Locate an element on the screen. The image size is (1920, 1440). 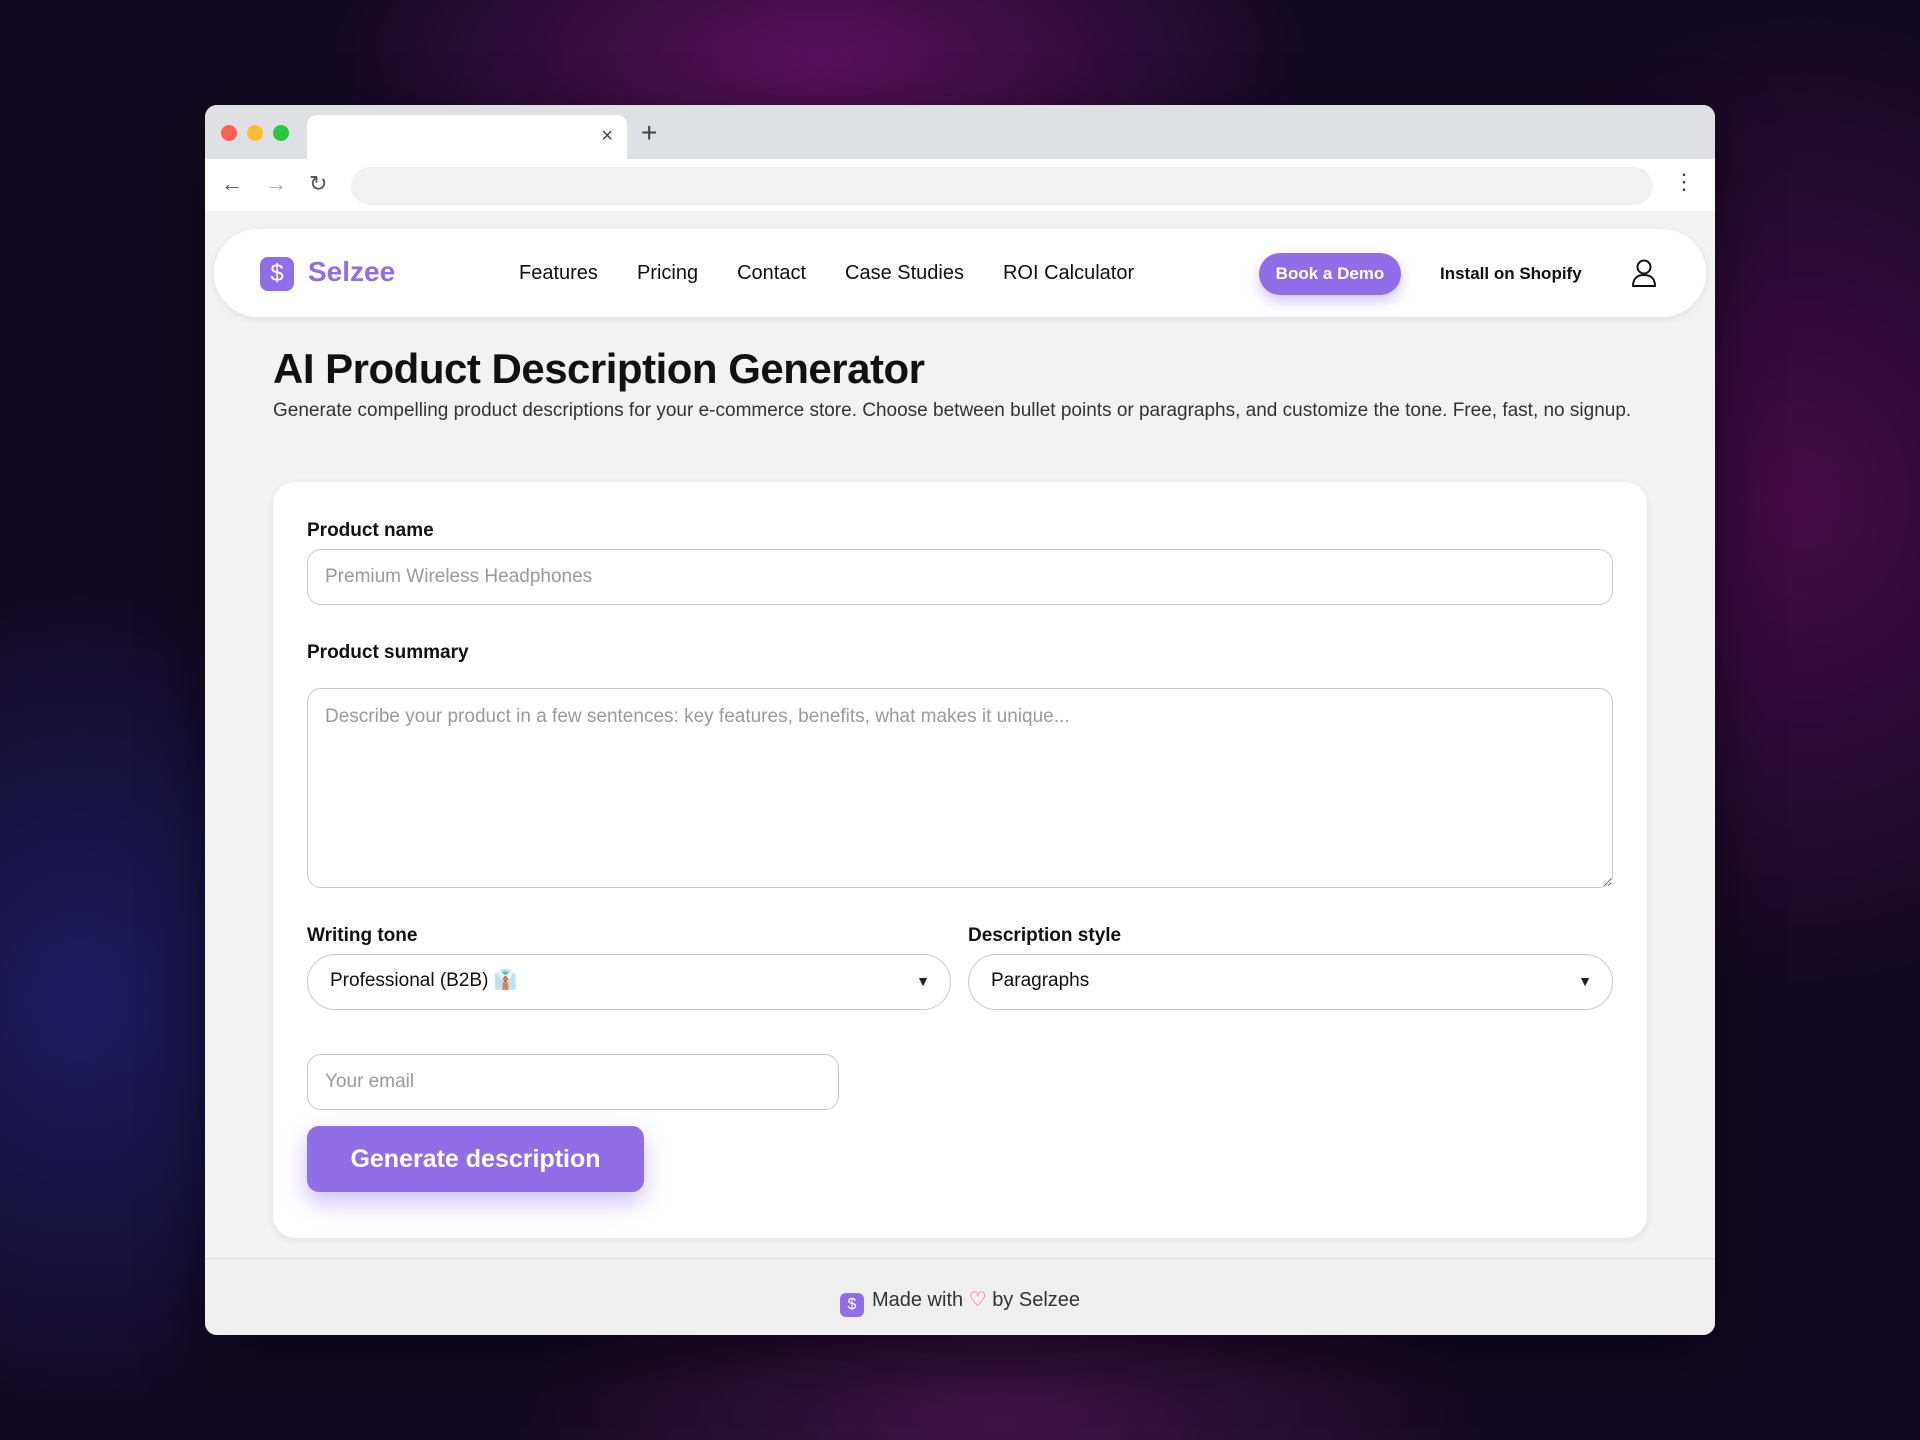
footer-by-selzee: by Selzee is located at coordinates (1036, 1300).